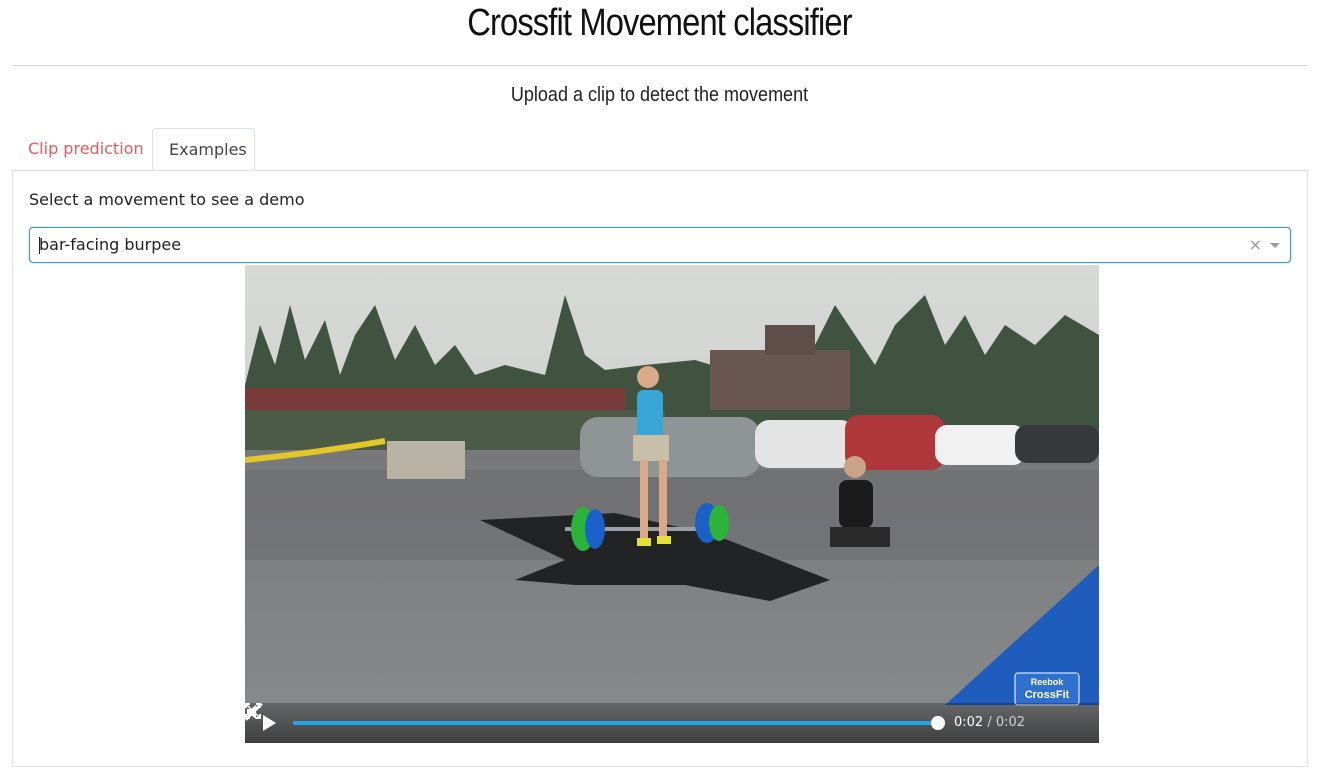 The height and width of the screenshot is (774, 1319). I want to click on page-subtitle: Upload a clip to detect the movement, so click(659, 95).